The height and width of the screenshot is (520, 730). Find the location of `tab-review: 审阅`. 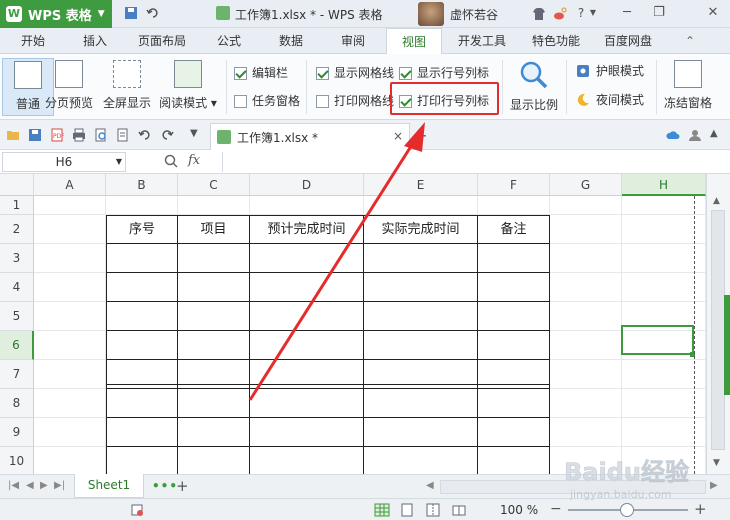

tab-review: 审阅 is located at coordinates (353, 41).